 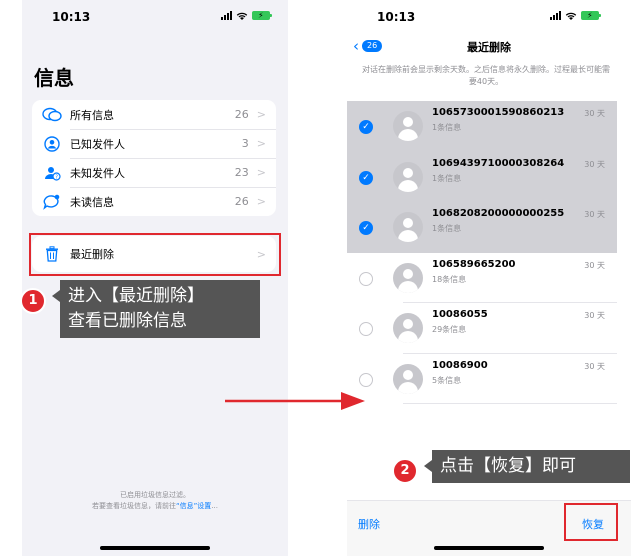 I want to click on sender-number: 1068208200000000255, so click(x=498, y=213).